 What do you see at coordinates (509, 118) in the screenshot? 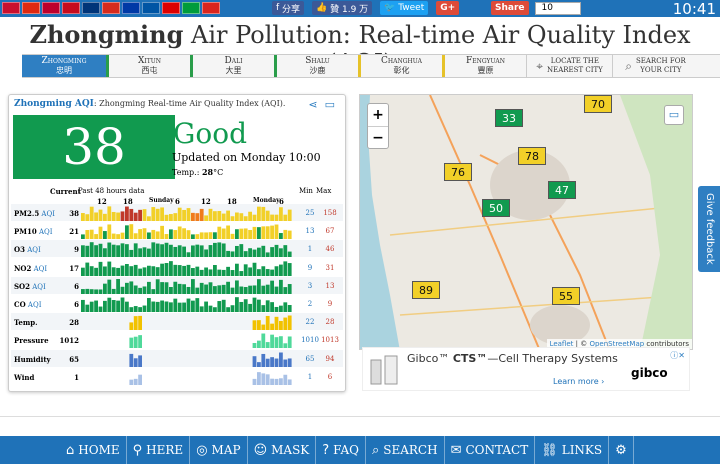
I see `map-marker: 33` at bounding box center [509, 118].